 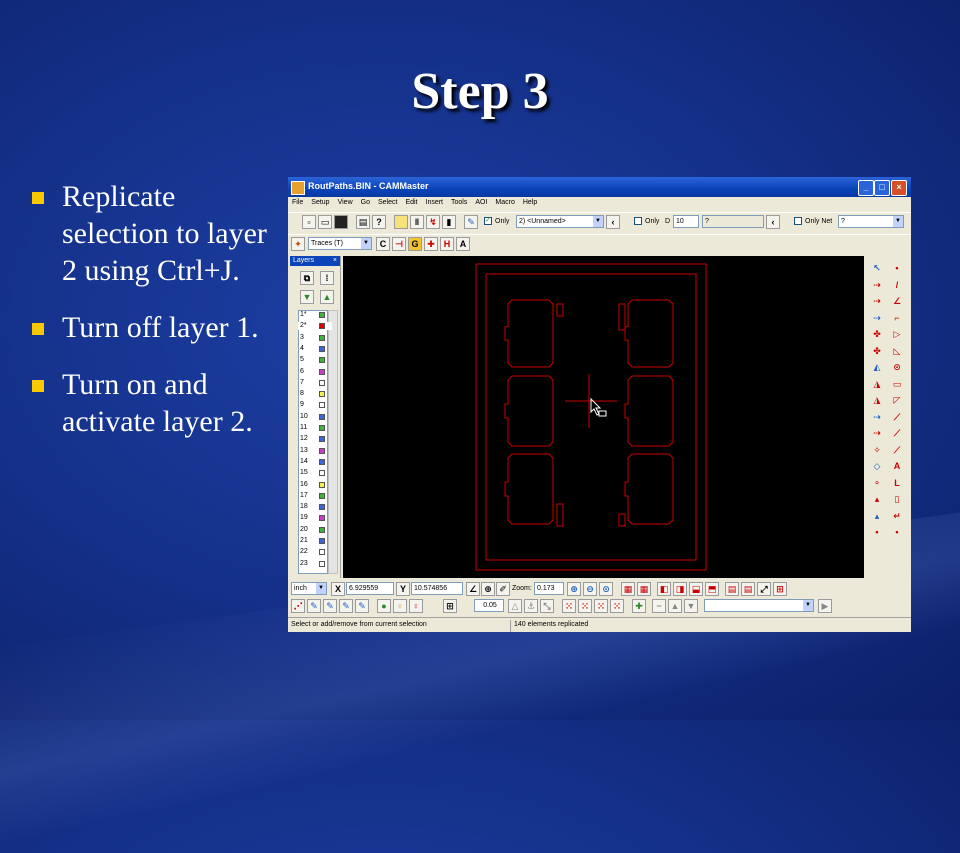 I want to click on filter-select: ▼, so click(x=759, y=605).